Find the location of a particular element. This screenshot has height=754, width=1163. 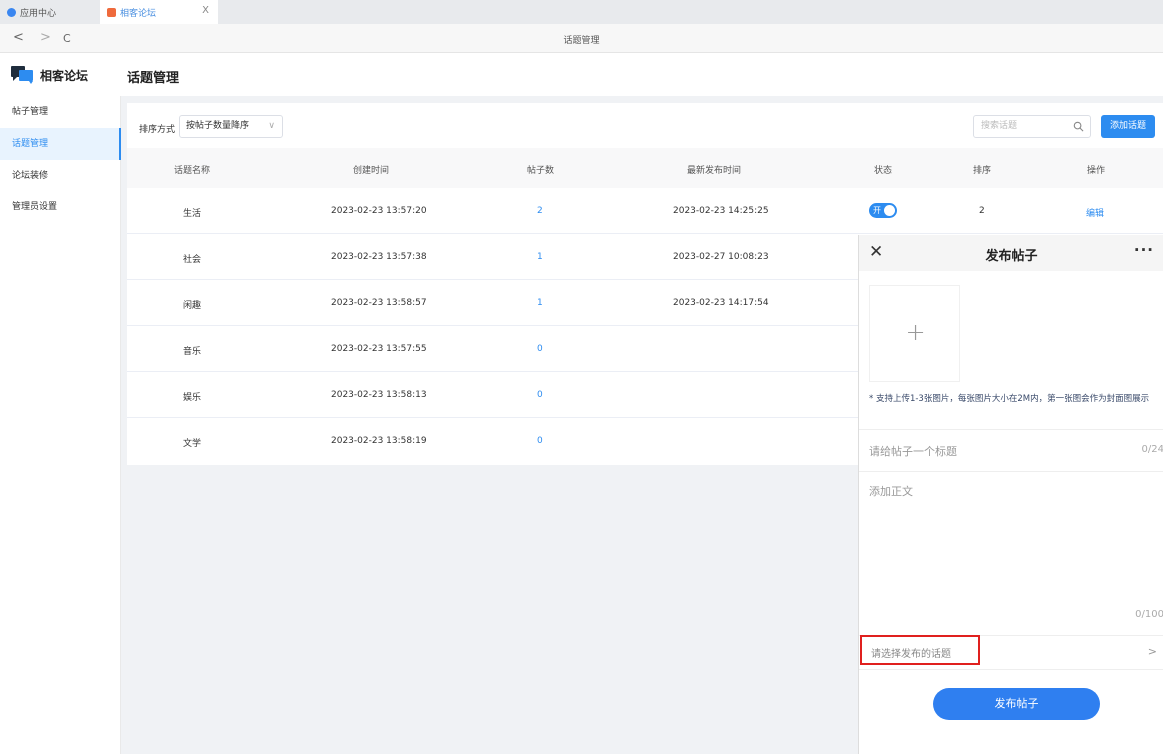

toggle-label: 开 is located at coordinates (877, 210).